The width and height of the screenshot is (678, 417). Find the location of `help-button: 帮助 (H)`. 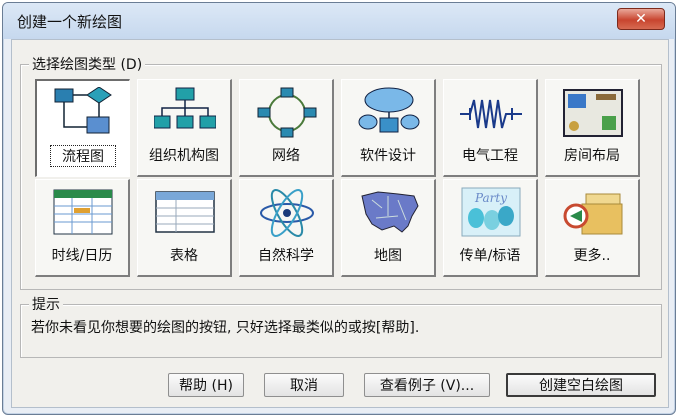

help-button: 帮助 (H) is located at coordinates (206, 385).